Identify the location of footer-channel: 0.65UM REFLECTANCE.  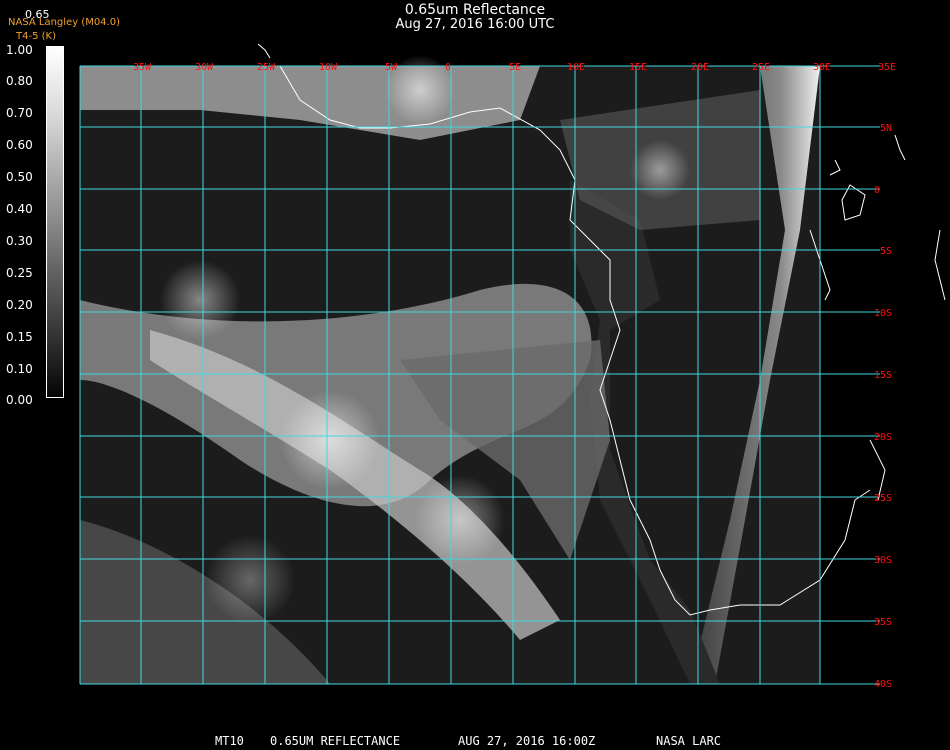
(335, 741).